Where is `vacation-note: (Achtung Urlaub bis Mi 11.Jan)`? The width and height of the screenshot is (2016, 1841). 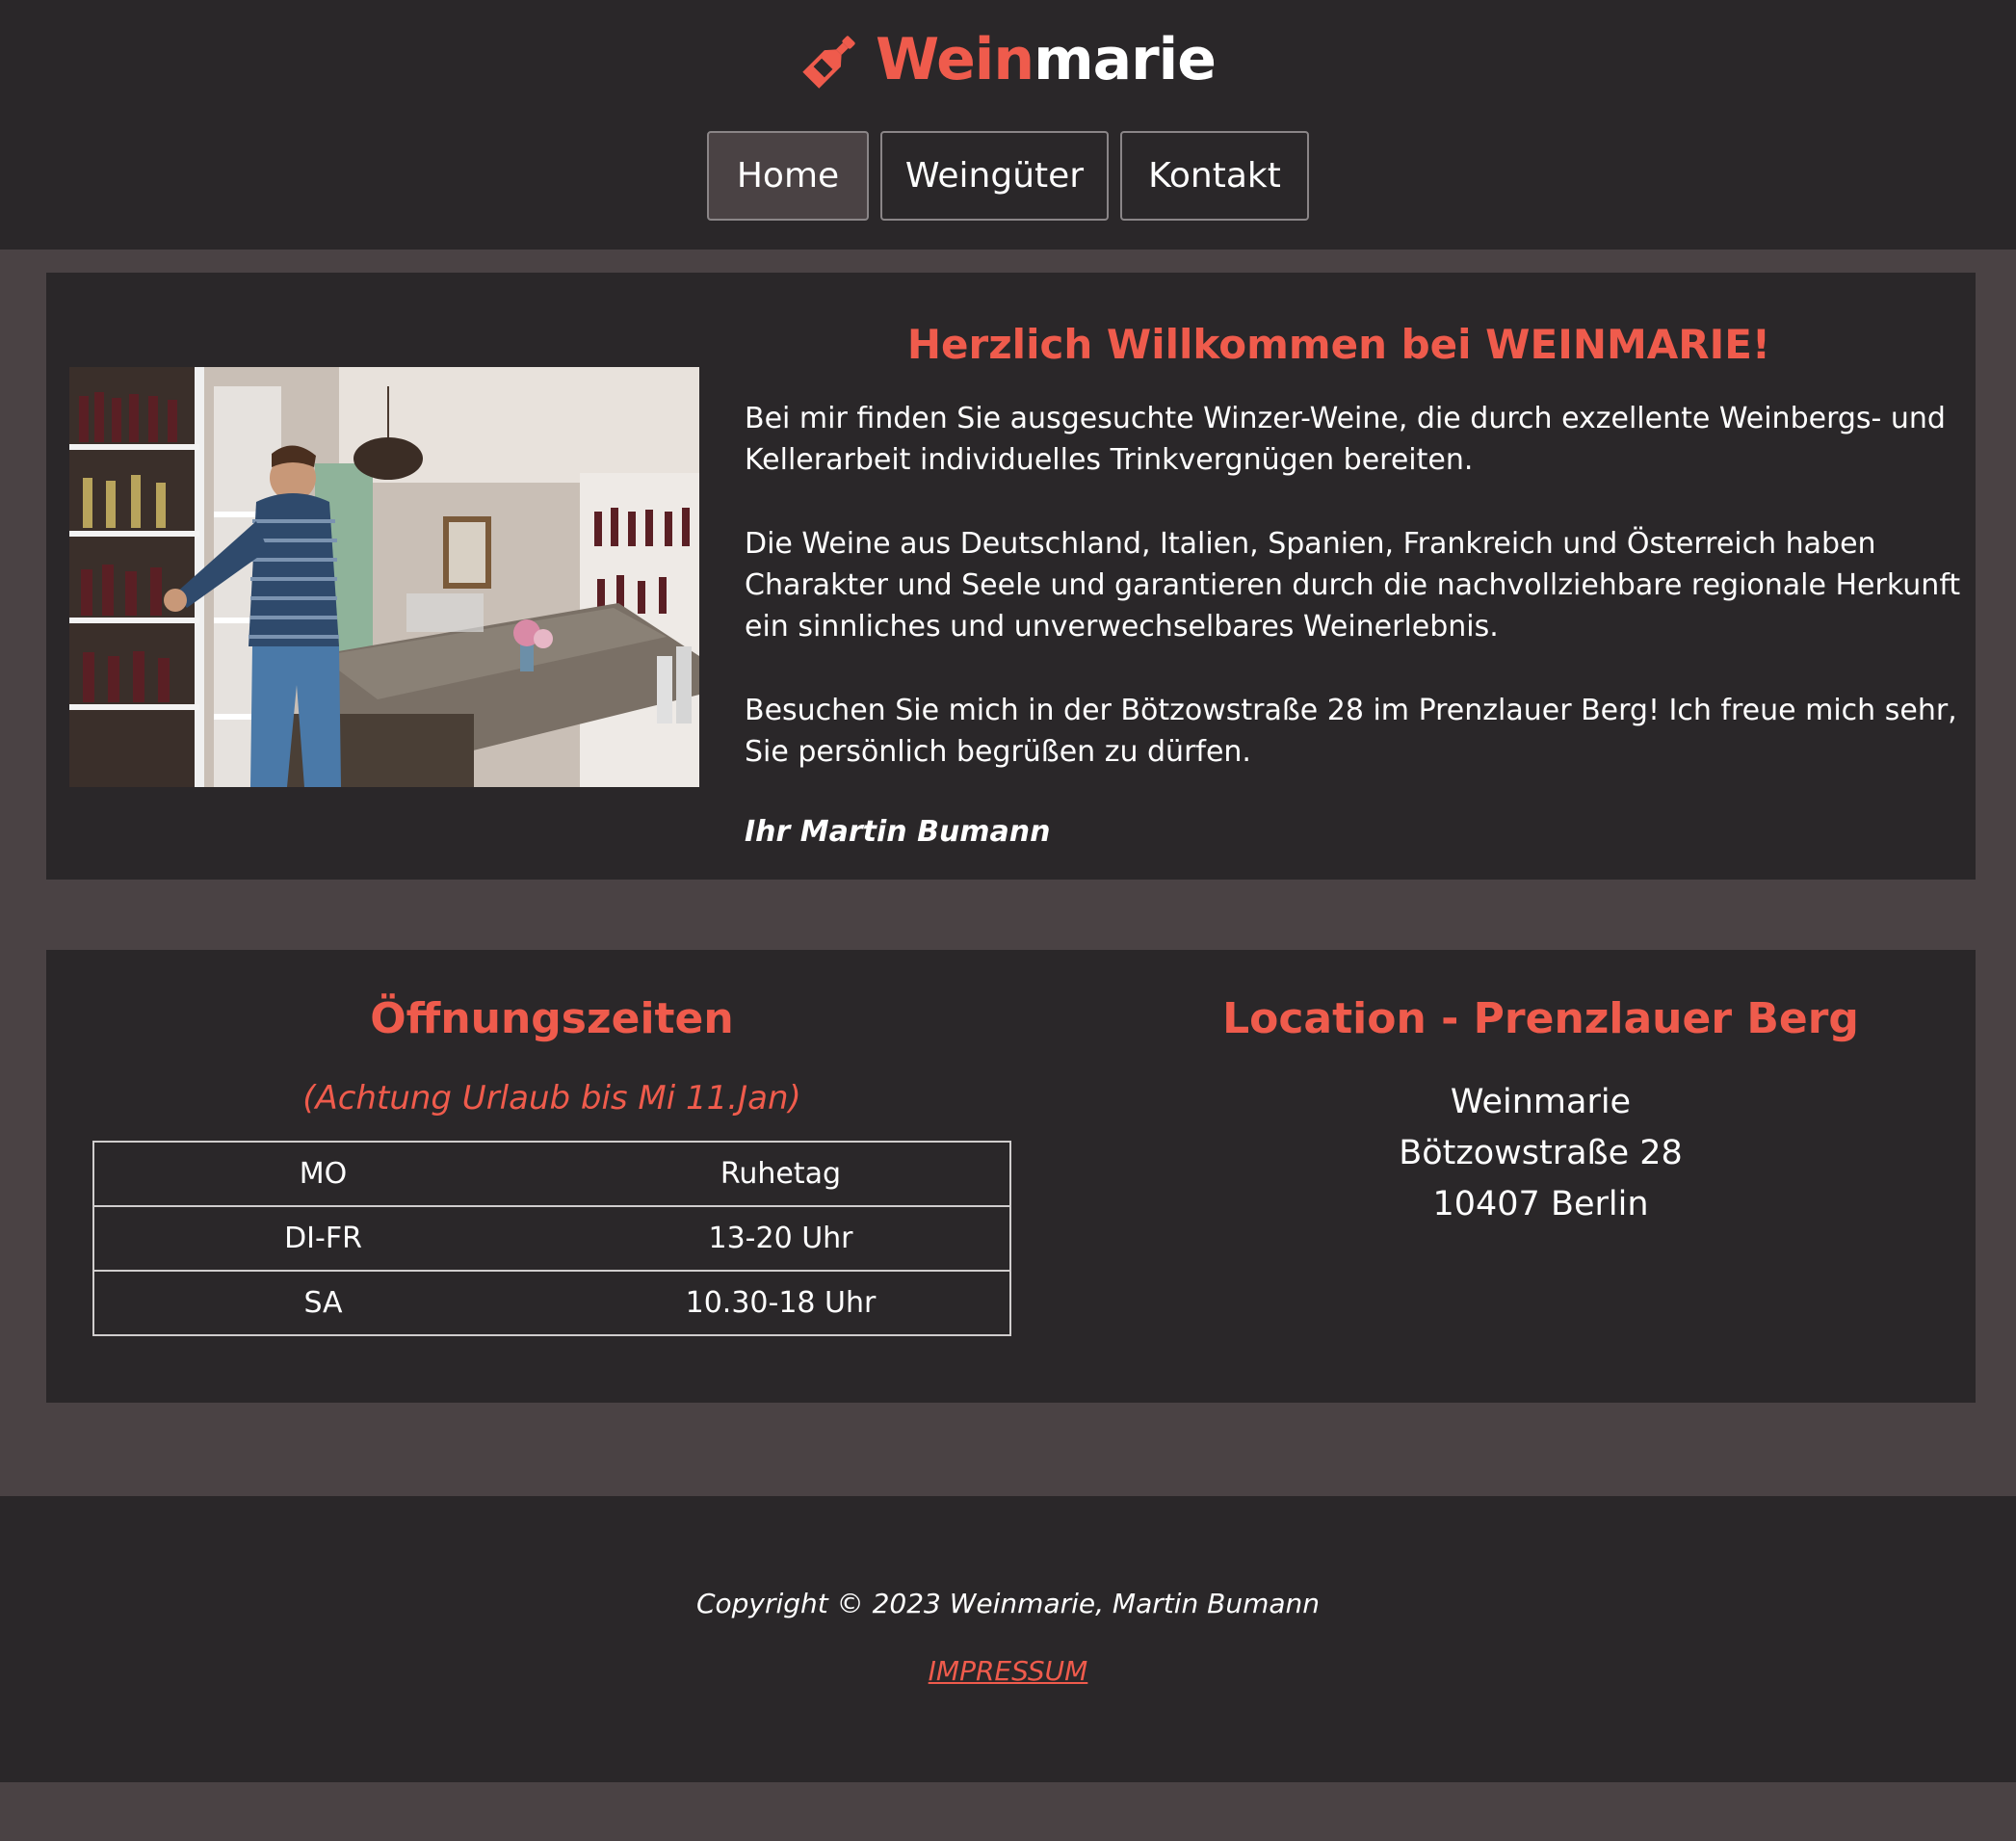 vacation-note: (Achtung Urlaub bis Mi 11.Jan) is located at coordinates (551, 1098).